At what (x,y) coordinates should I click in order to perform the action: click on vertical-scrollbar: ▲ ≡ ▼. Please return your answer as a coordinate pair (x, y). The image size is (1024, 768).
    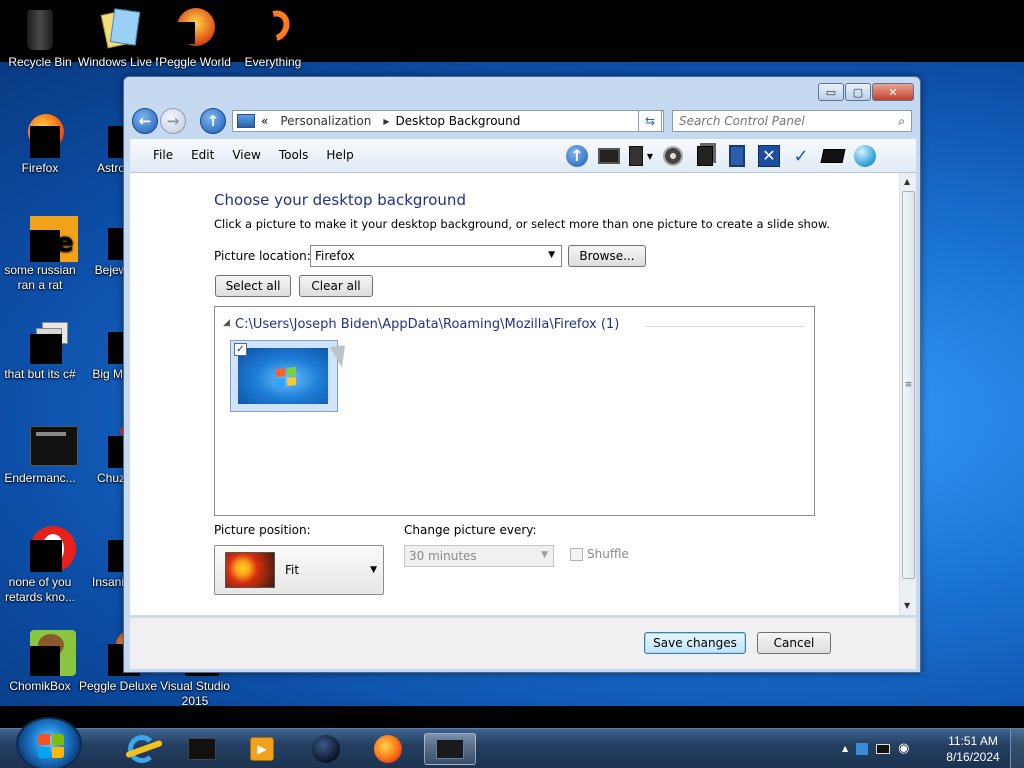
    Looking at the image, I should click on (907, 394).